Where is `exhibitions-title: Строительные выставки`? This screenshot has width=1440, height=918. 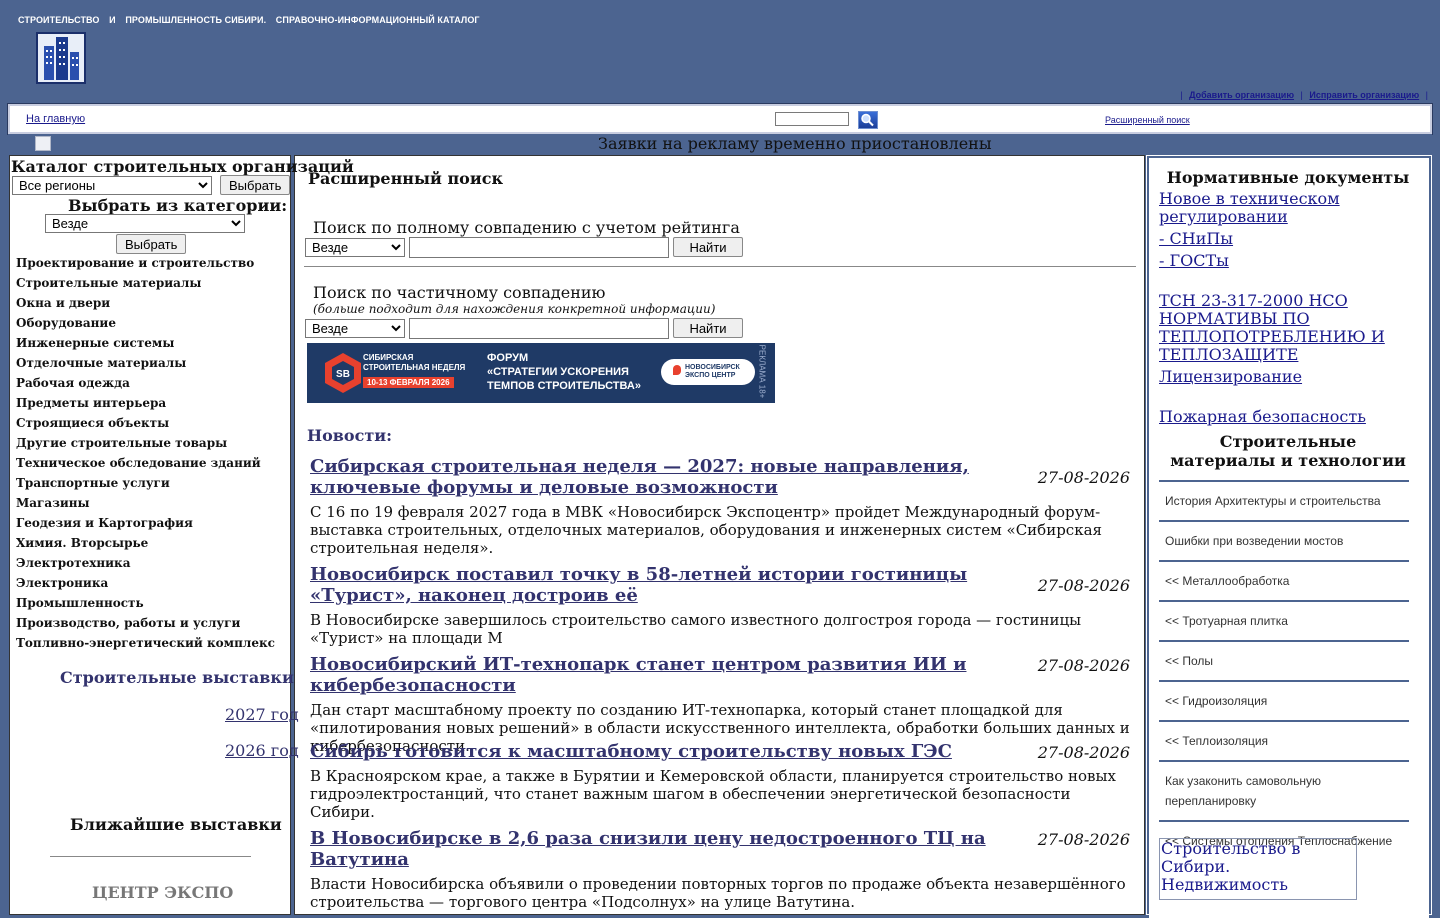 exhibitions-title: Строительные выставки is located at coordinates (177, 677).